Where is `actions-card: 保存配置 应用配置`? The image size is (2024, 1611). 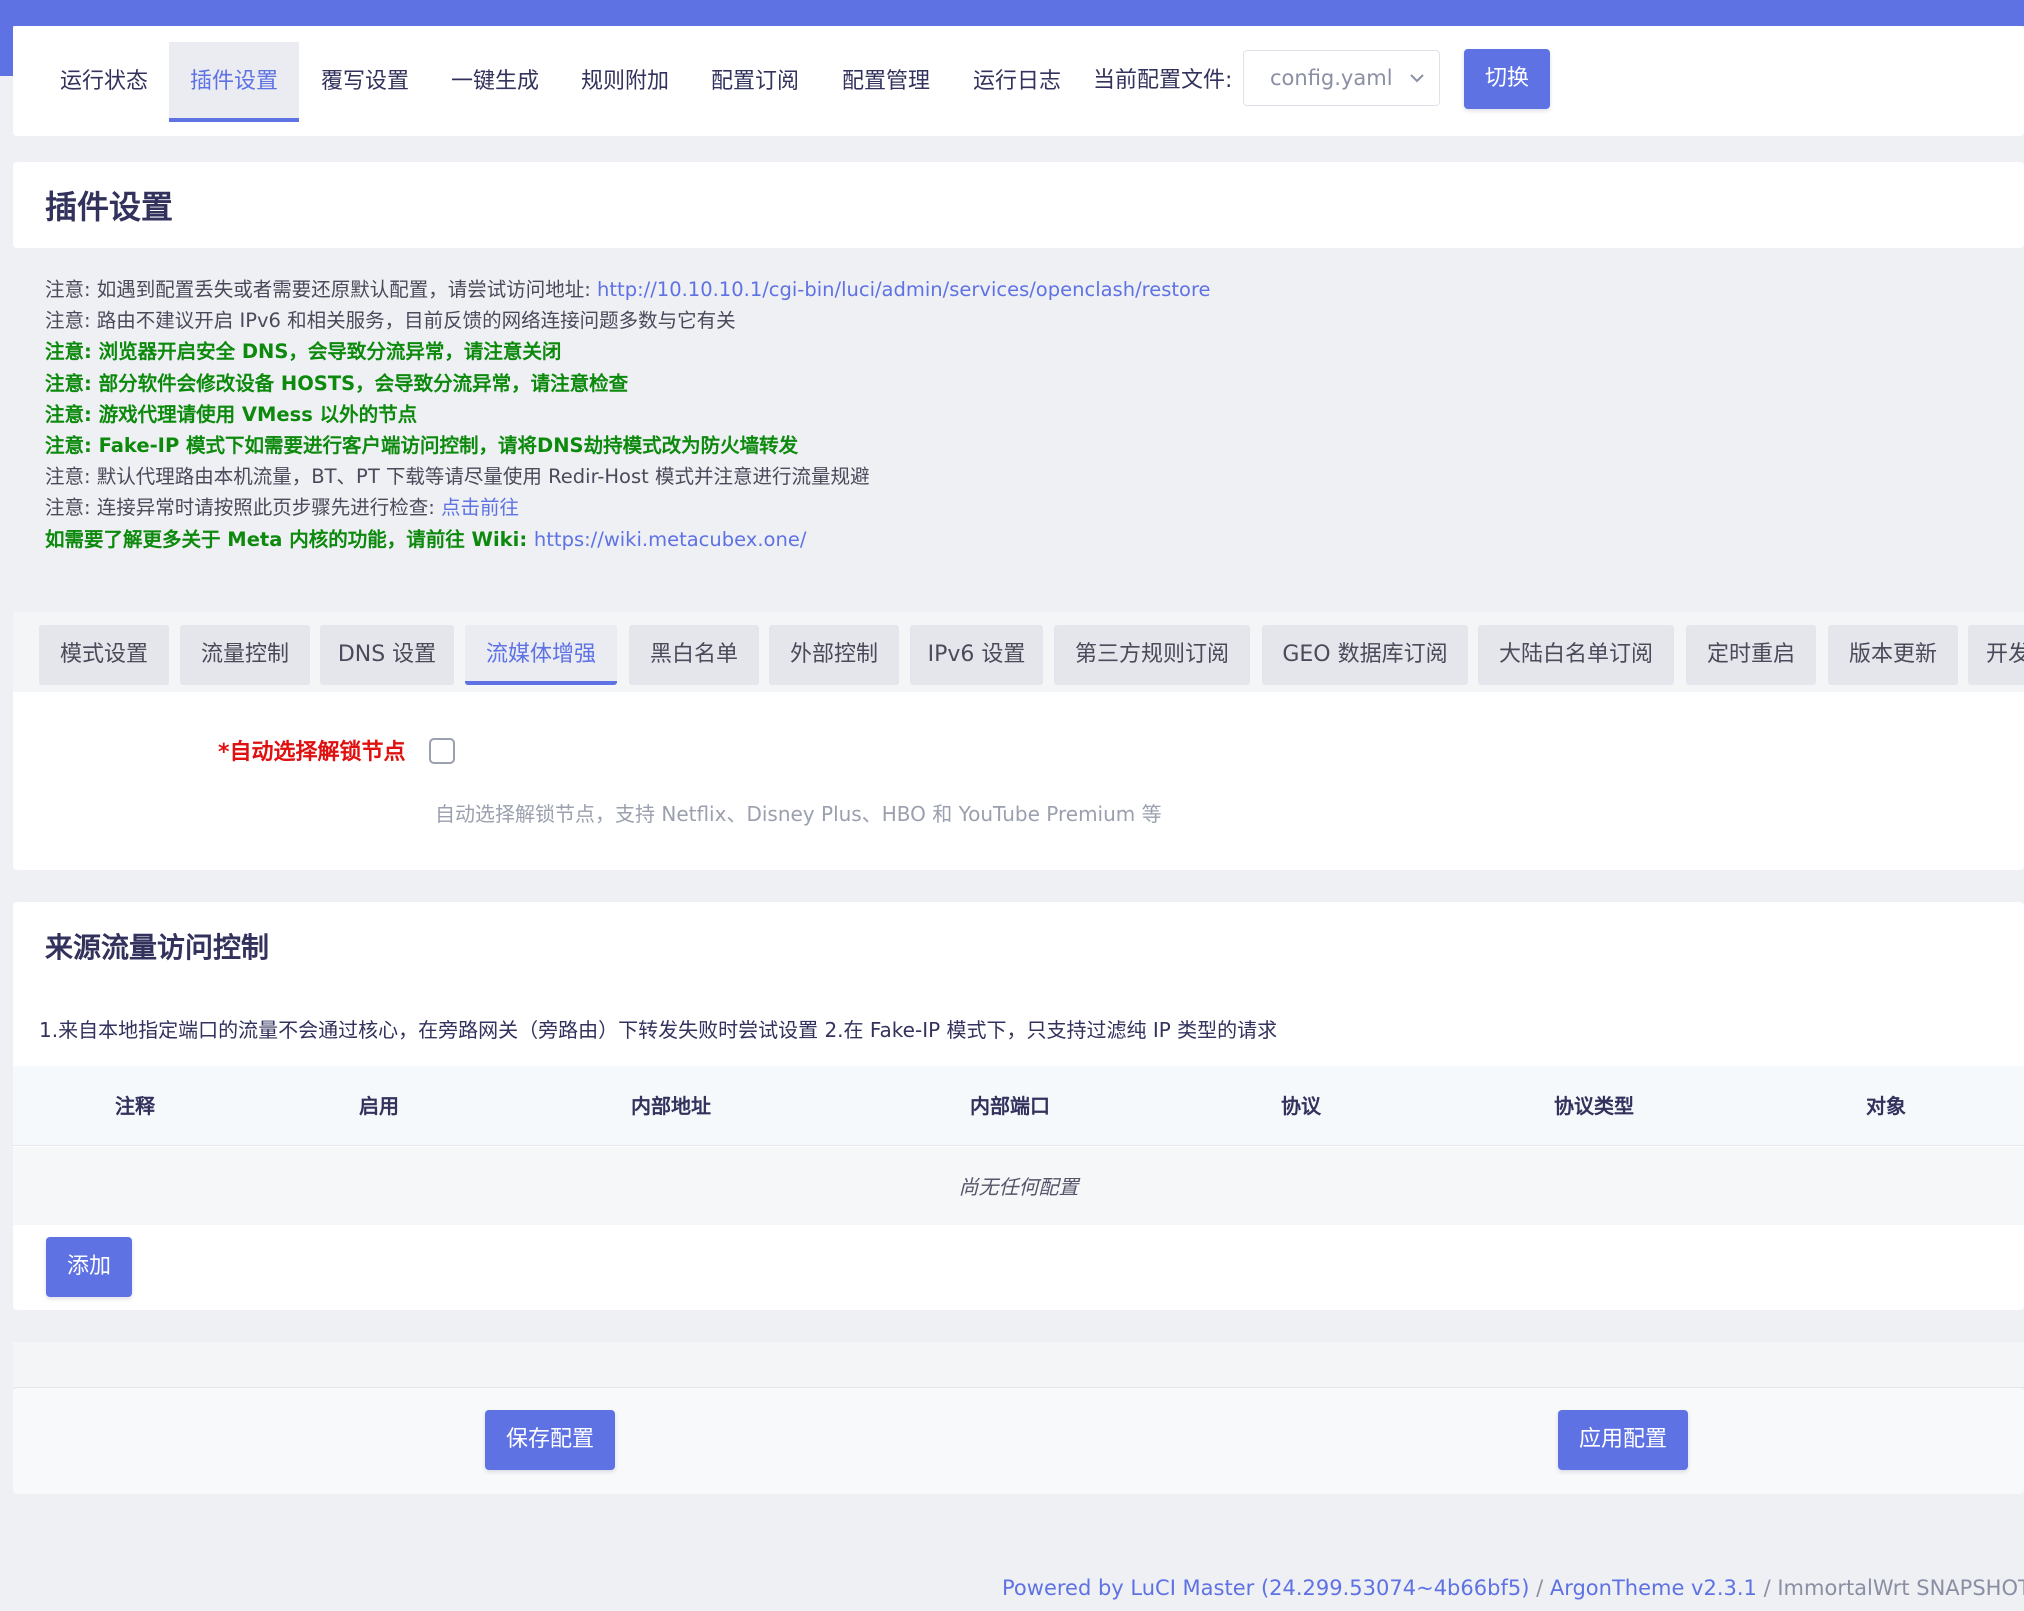
actions-card: 保存配置 应用配置 is located at coordinates (1018, 1441).